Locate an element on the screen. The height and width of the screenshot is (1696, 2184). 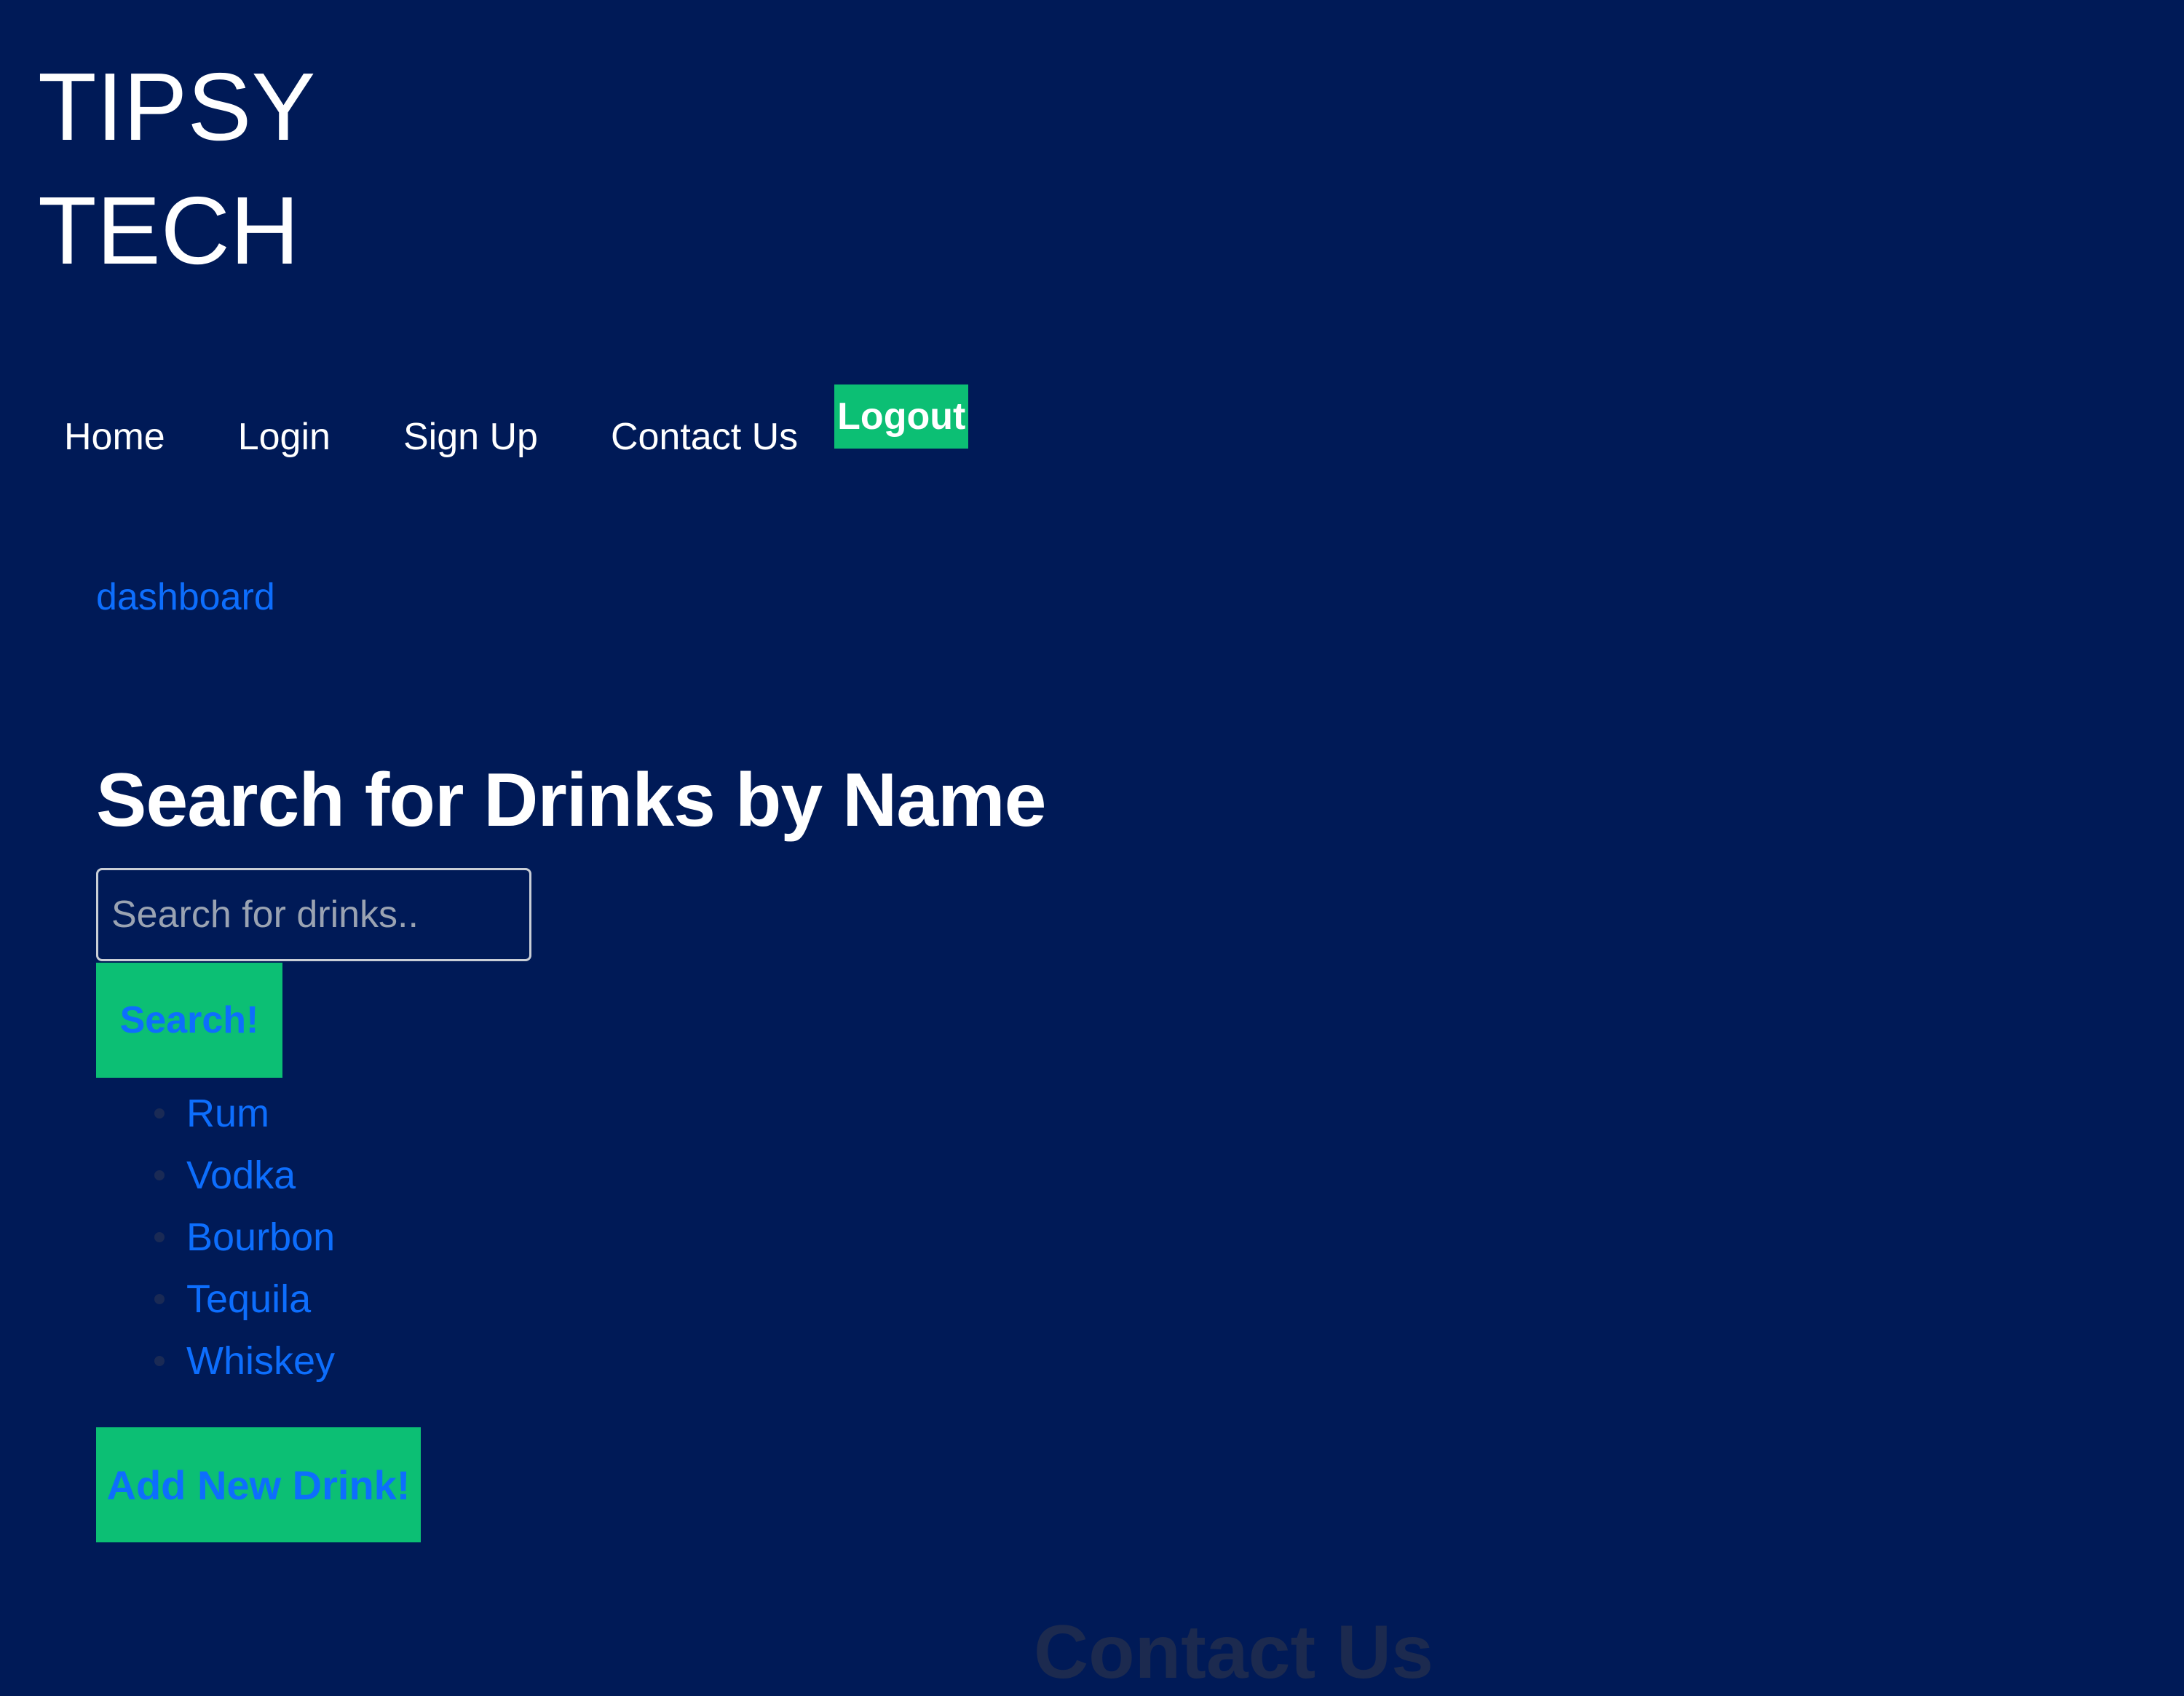
drink-link-vodka: Vodka is located at coordinates (241, 1175).